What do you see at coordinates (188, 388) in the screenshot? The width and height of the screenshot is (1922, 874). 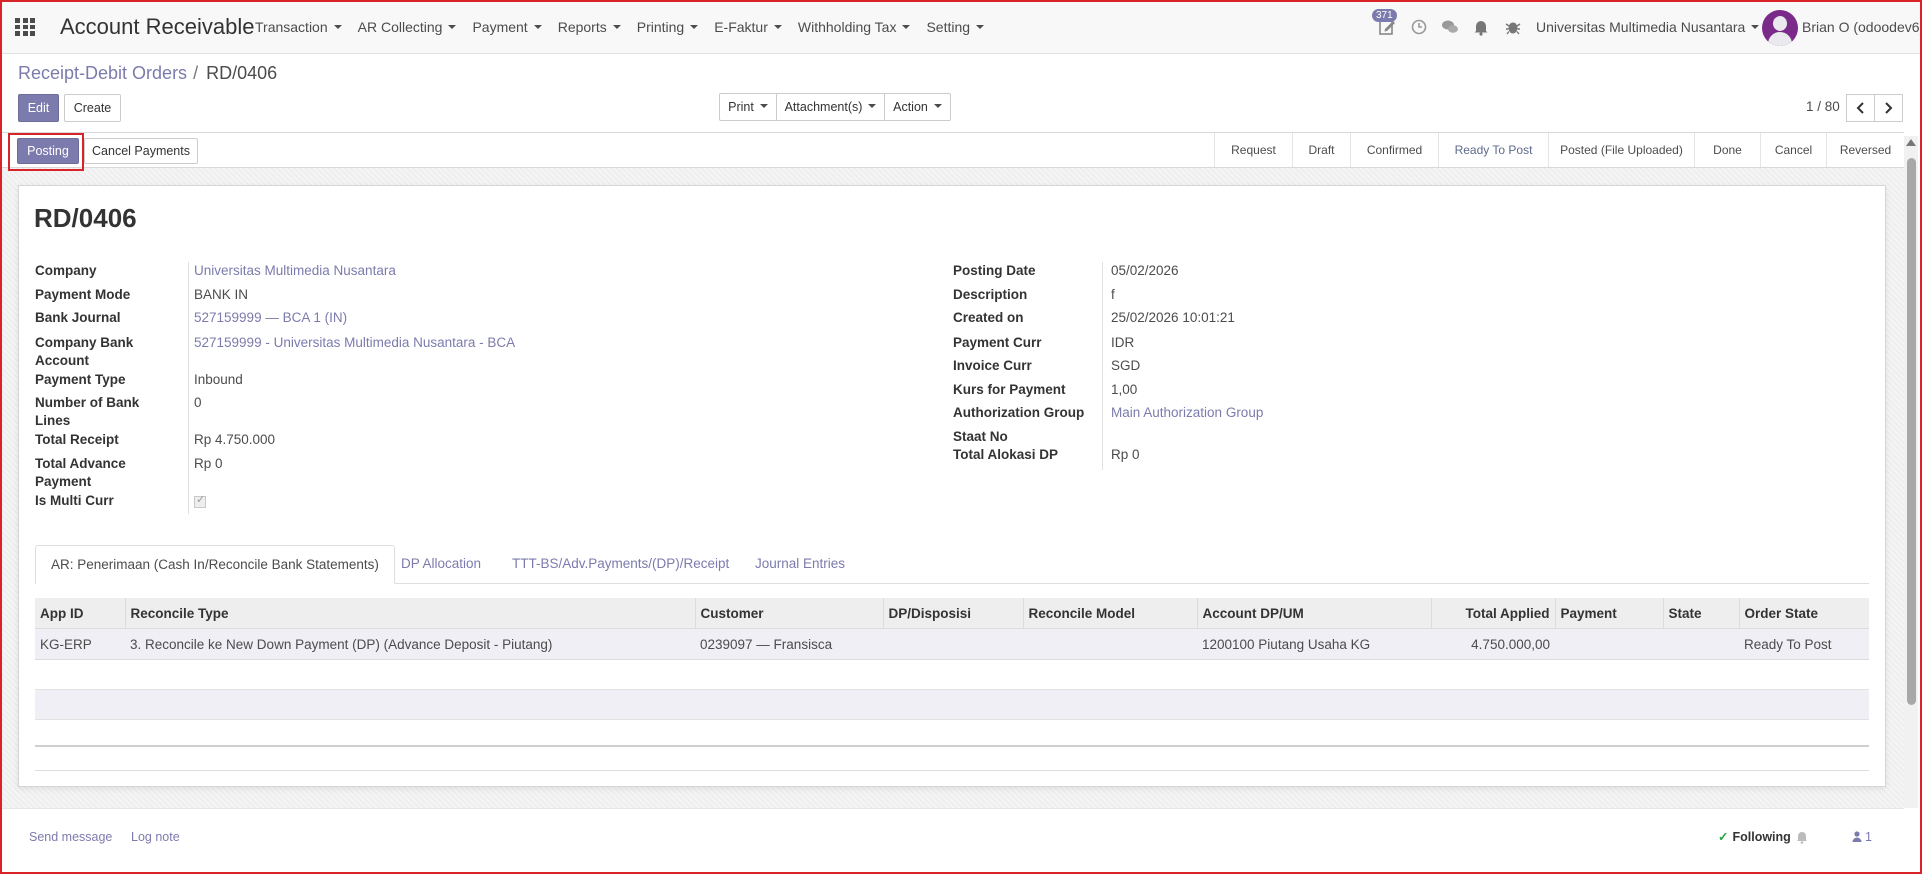 I see `left-group-divider` at bounding box center [188, 388].